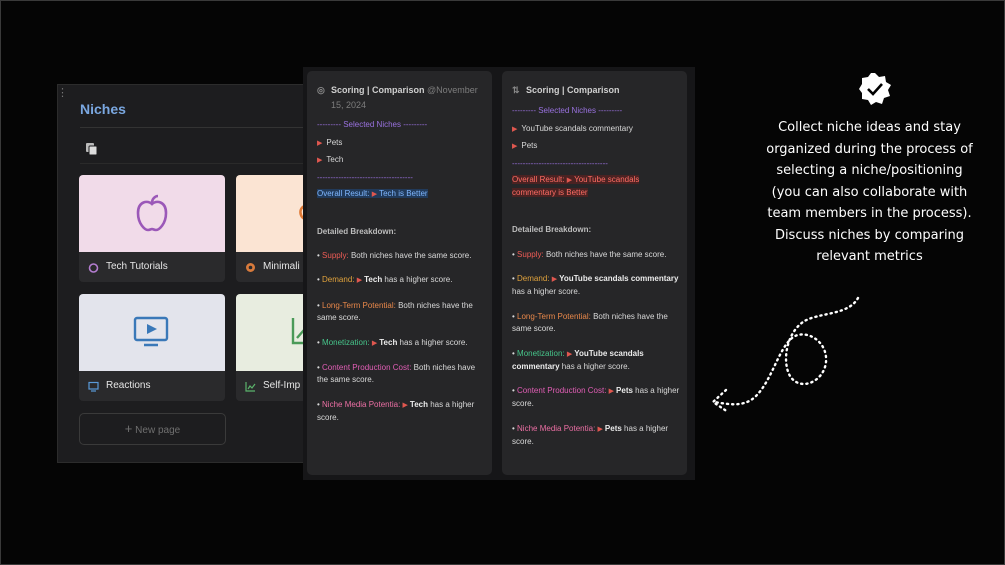  I want to click on page-title: Niches, so click(103, 109).